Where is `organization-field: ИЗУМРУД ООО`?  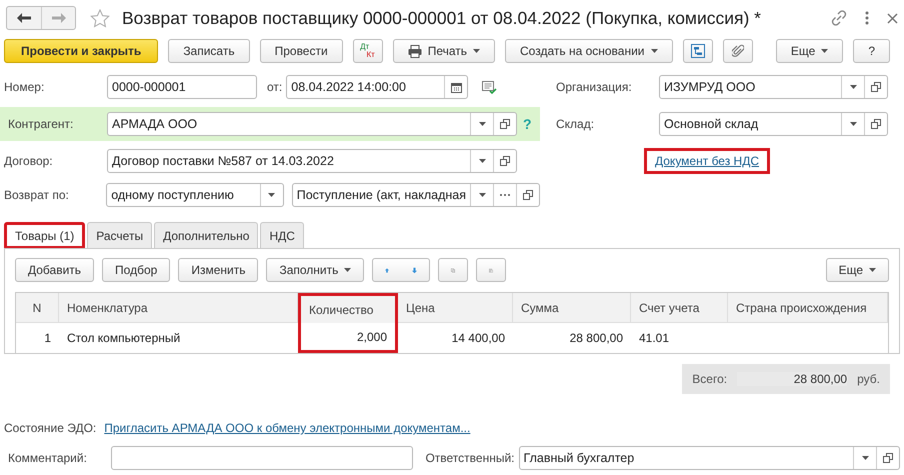
organization-field: ИЗУМРУД ООО is located at coordinates (773, 87).